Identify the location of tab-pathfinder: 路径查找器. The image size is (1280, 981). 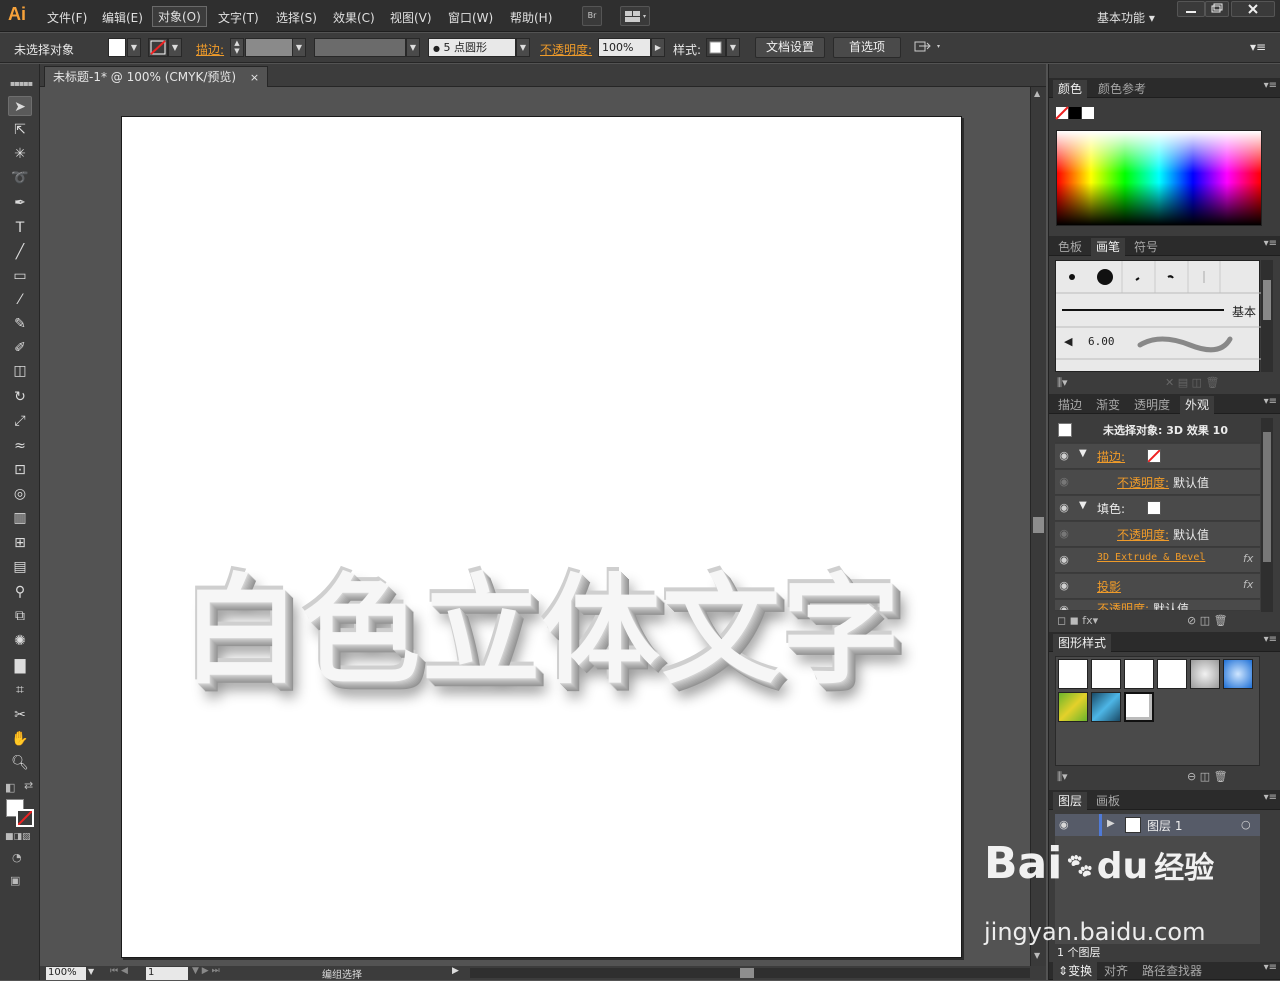
(1172, 971).